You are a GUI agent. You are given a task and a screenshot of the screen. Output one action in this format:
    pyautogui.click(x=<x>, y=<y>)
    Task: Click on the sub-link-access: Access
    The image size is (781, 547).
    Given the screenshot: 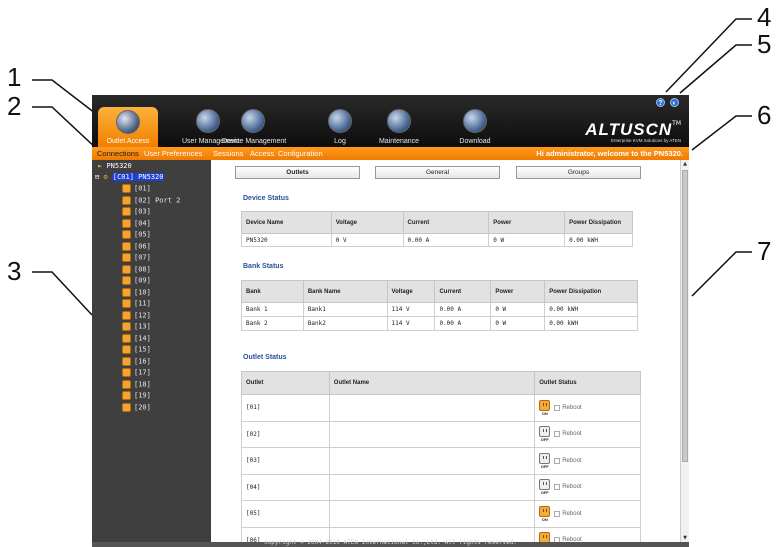 What is the action you would take?
    pyautogui.click(x=262, y=153)
    